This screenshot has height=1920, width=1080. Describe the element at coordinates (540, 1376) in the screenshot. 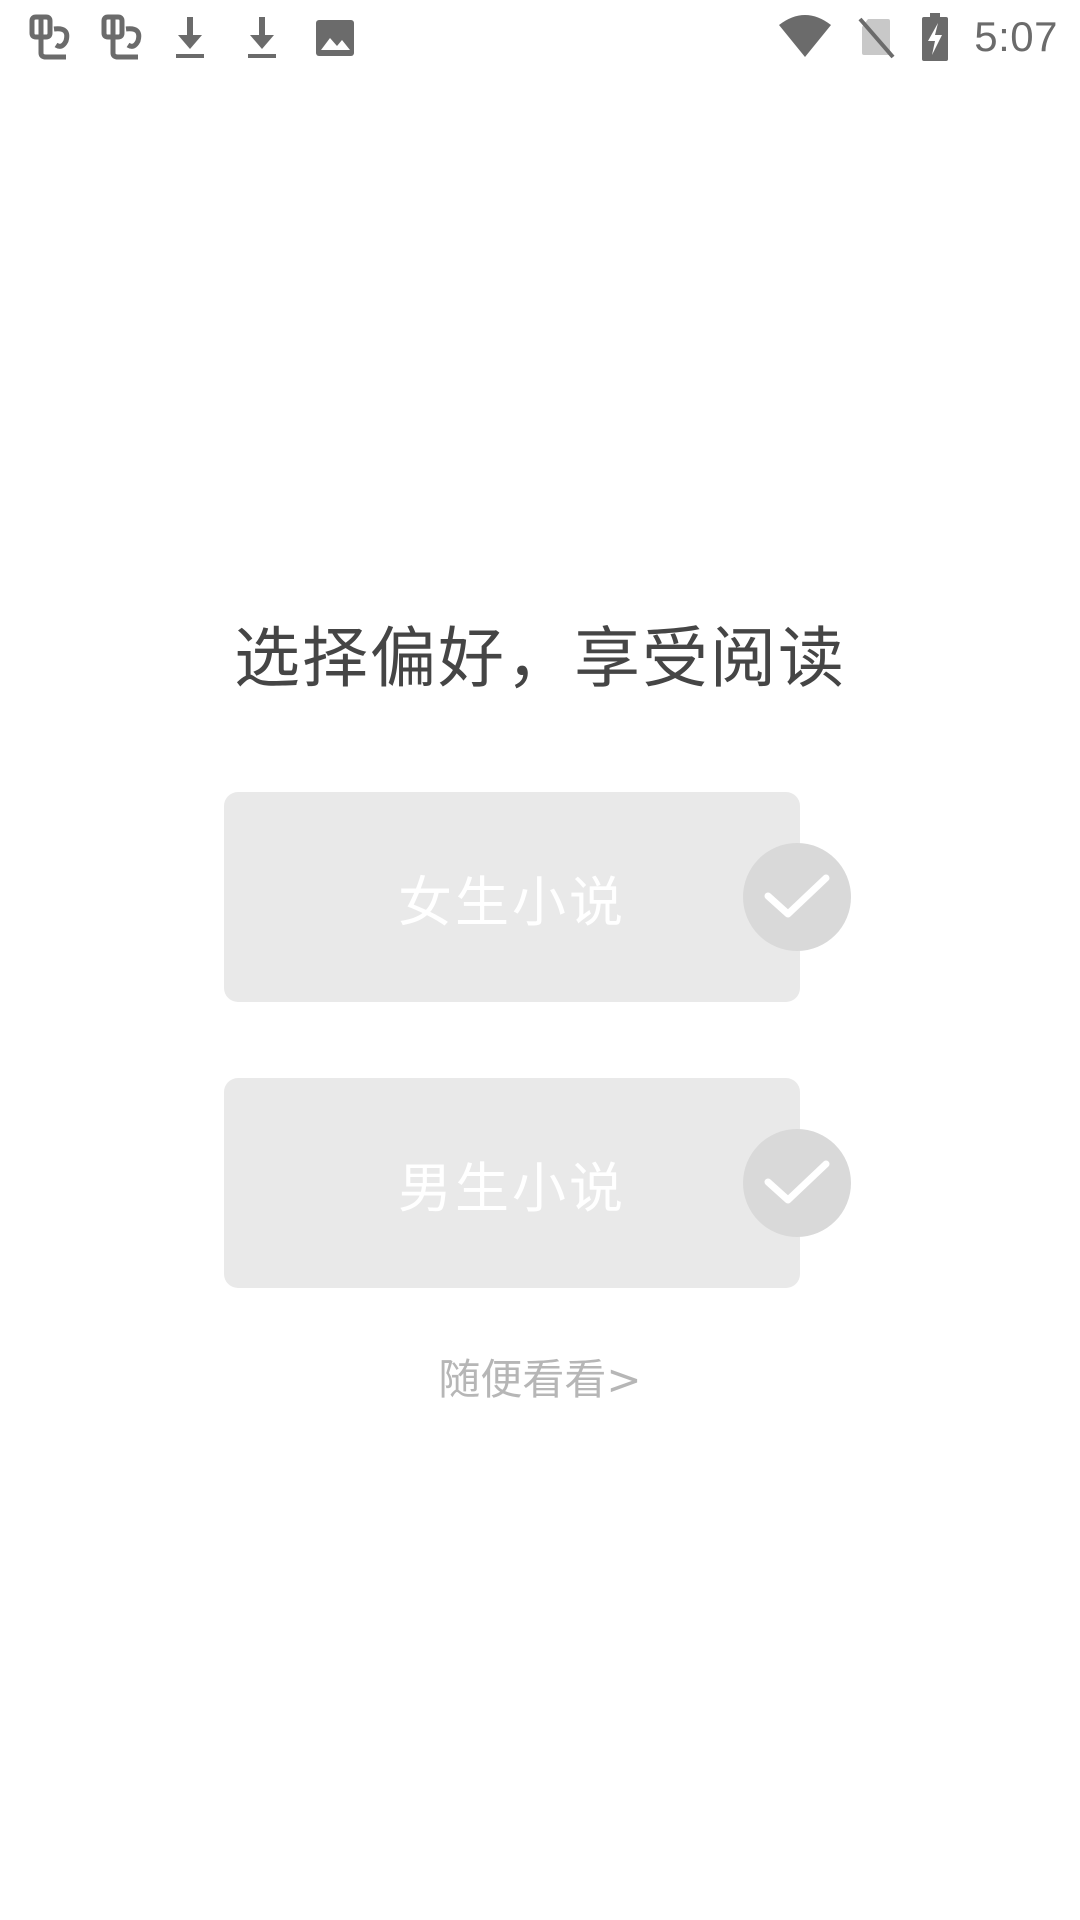

I see `browse-freely-link: 随便看看>` at that location.